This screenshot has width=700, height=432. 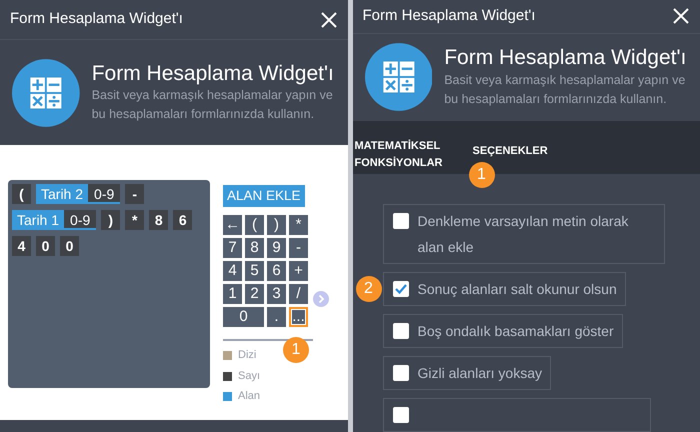 I want to click on keypad-key: 9, so click(x=276, y=248).